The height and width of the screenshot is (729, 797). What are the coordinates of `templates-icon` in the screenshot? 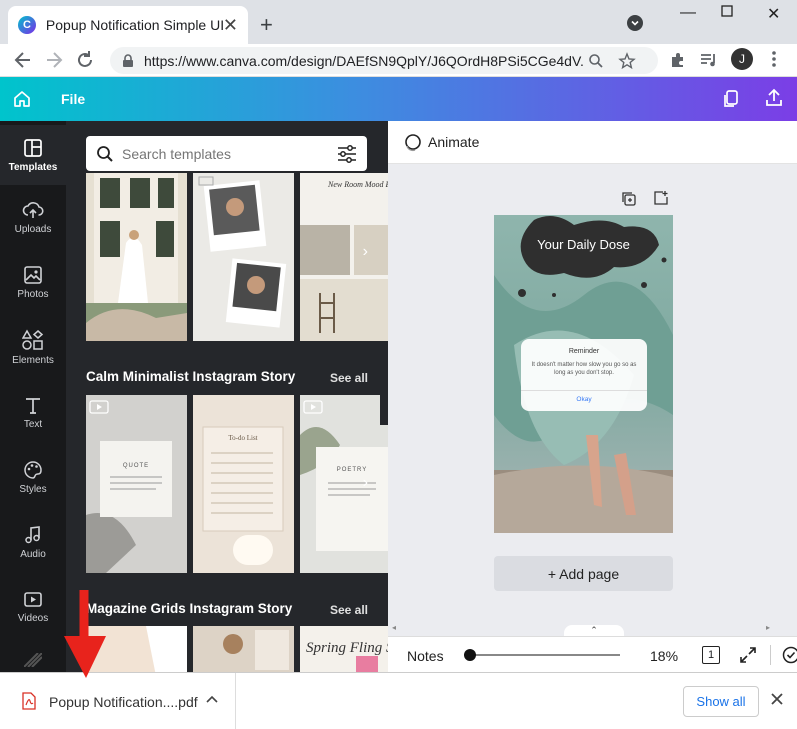 It's located at (33, 147).